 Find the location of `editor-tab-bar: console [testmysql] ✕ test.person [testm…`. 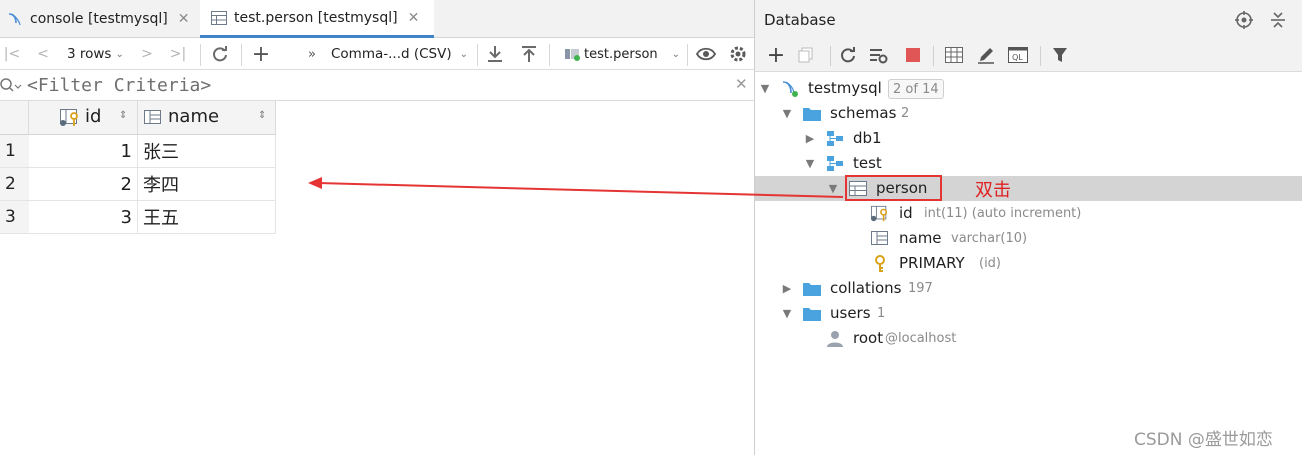

editor-tab-bar: console [testmysql] ✕ test.person [testm… is located at coordinates (377, 19).